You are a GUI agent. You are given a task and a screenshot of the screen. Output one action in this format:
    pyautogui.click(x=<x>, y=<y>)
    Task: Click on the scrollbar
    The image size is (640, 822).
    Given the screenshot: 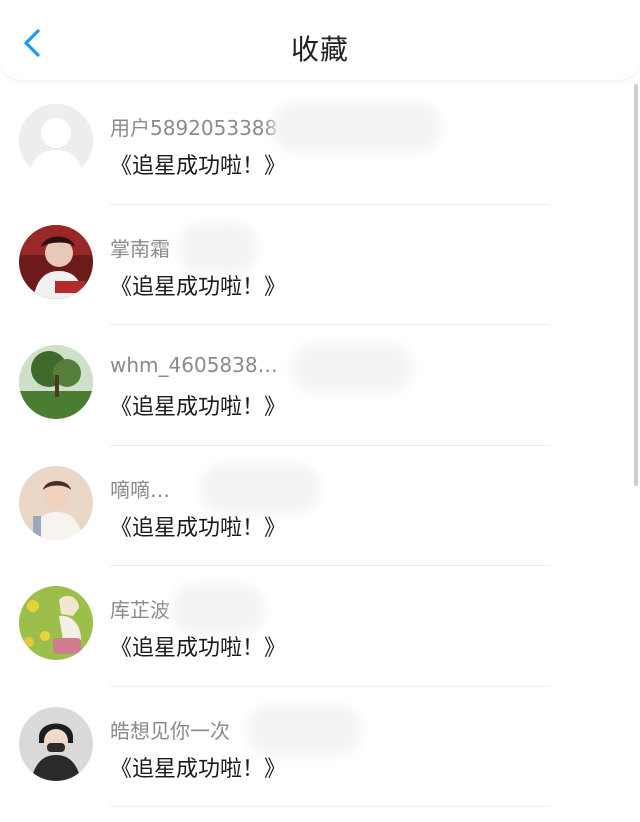 What is the action you would take?
    pyautogui.click(x=636, y=285)
    